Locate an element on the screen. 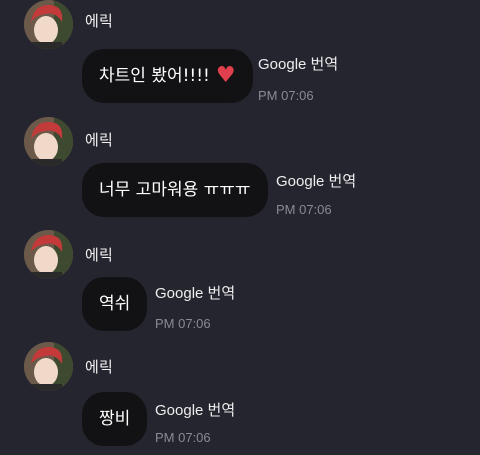 The image size is (480, 455). message-text: 너무 고마워용 ㅠㅠㅠ is located at coordinates (175, 190).